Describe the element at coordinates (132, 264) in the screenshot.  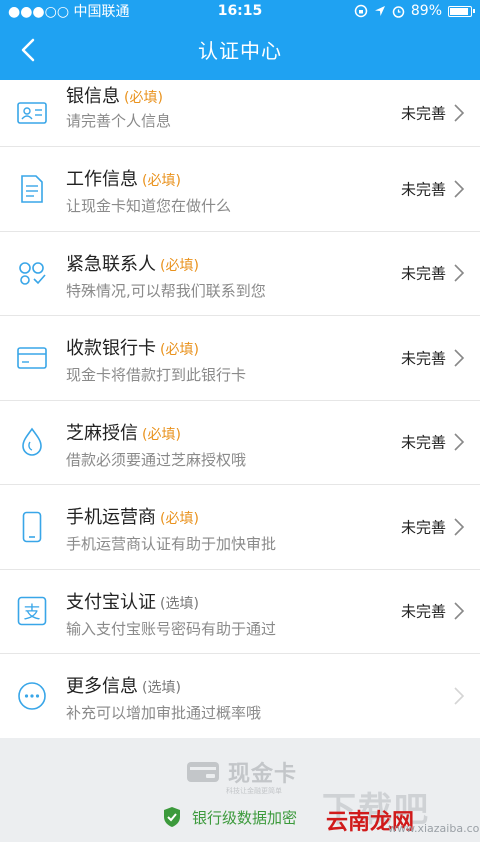
I see `item-title: 紧急联系人 (必填)` at that location.